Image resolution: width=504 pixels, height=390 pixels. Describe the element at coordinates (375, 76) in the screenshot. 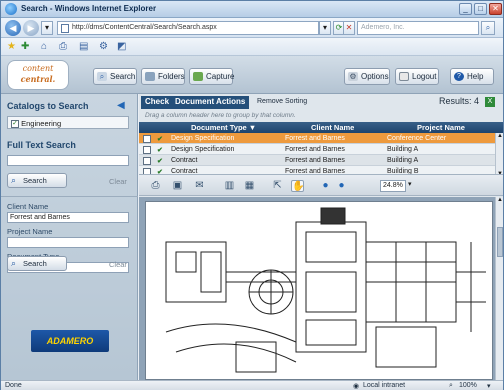

I see `options-label: Options` at that location.